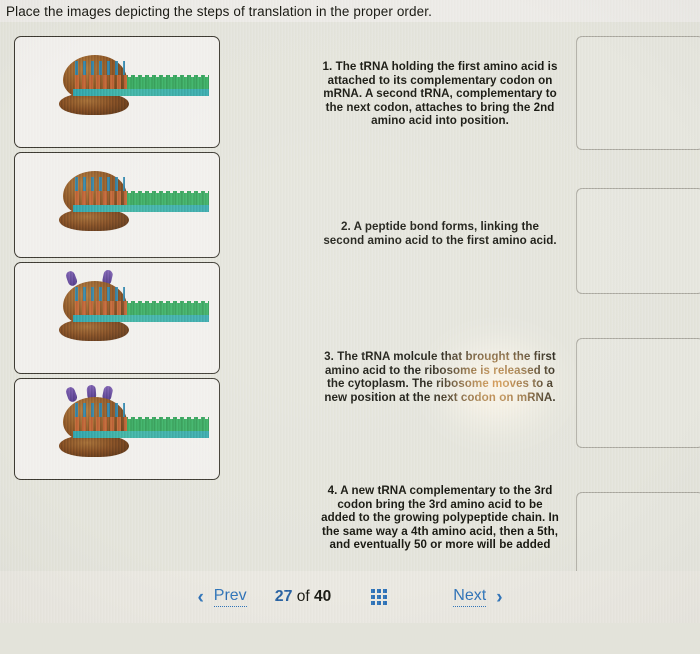 The image size is (700, 654). What do you see at coordinates (499, 597) in the screenshot?
I see `next-chevron-icon: ›` at bounding box center [499, 597].